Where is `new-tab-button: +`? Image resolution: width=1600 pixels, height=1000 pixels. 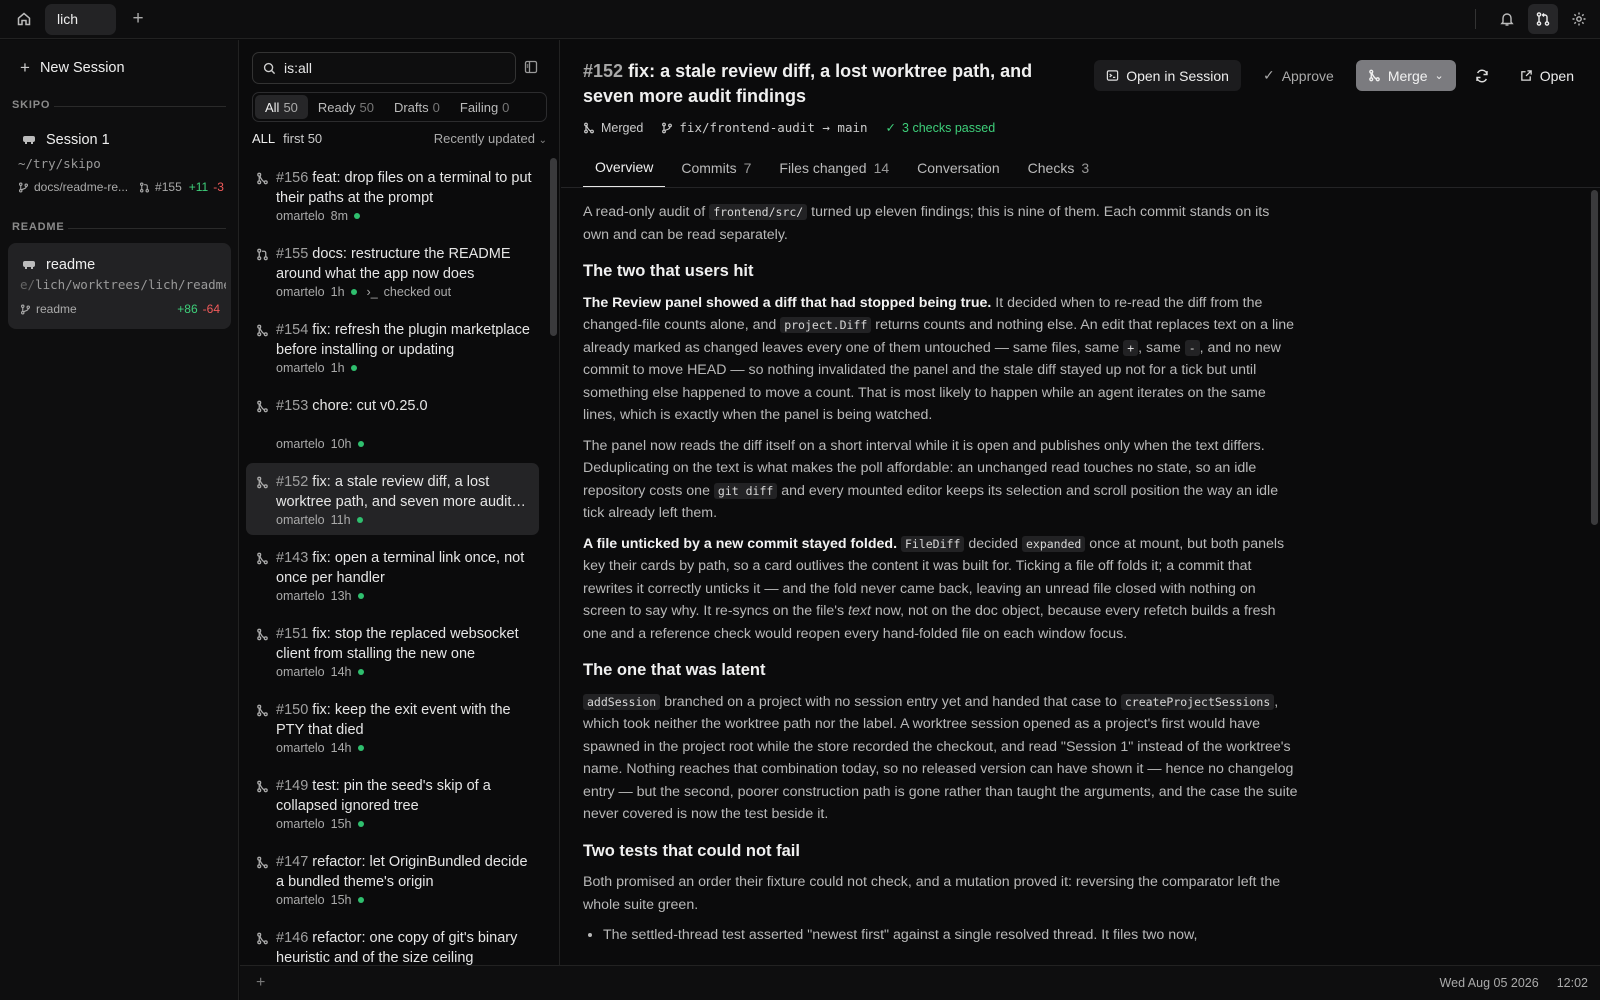 new-tab-button: + is located at coordinates (138, 19).